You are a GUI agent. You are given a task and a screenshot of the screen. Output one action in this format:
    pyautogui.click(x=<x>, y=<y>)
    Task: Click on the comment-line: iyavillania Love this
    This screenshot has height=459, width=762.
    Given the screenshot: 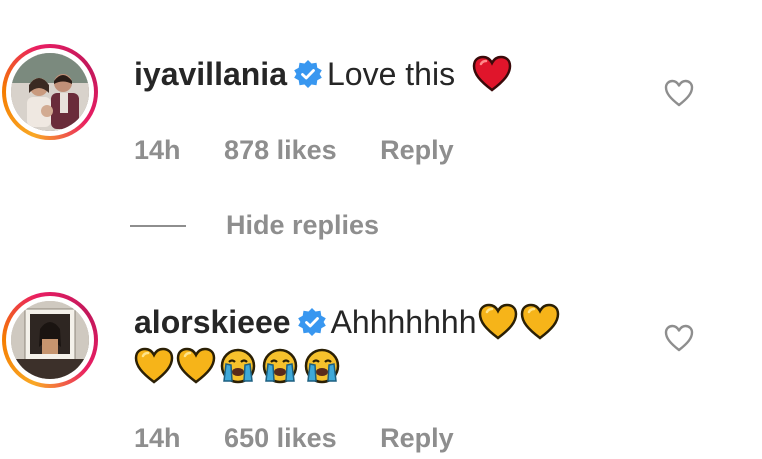 What is the action you would take?
    pyautogui.click(x=324, y=74)
    